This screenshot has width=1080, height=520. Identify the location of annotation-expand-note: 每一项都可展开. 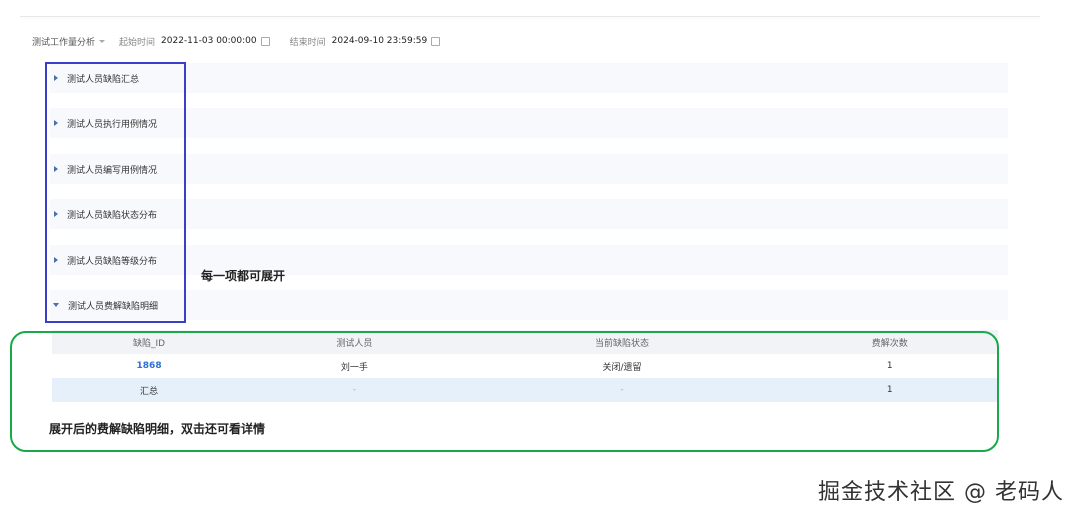
(243, 276).